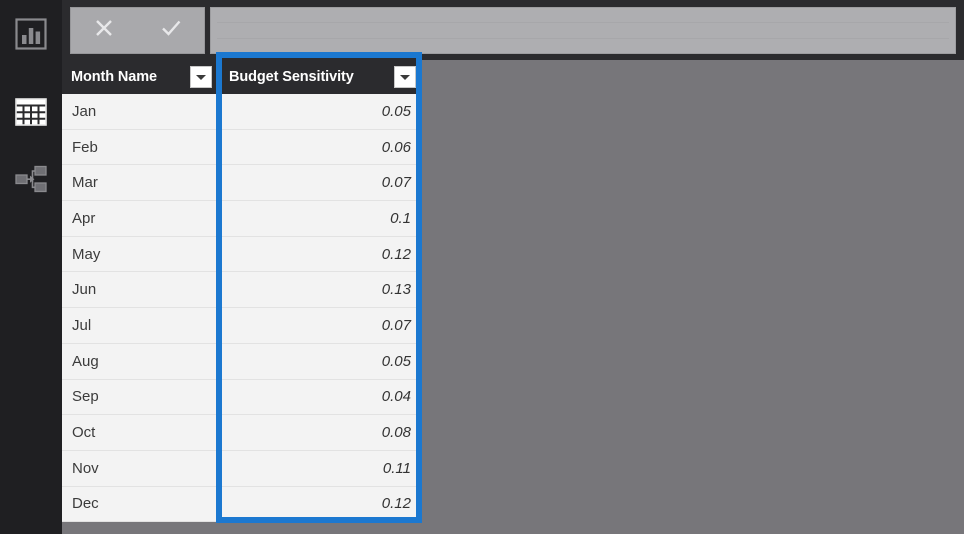  What do you see at coordinates (140, 504) in the screenshot?
I see `cell-month-name: Dec` at bounding box center [140, 504].